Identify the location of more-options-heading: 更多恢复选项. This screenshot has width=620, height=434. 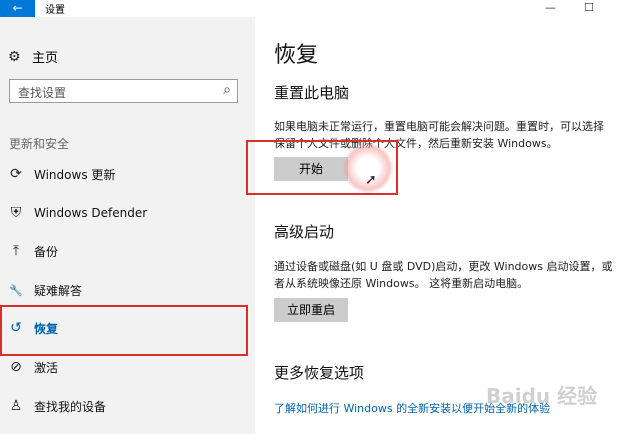
(319, 373).